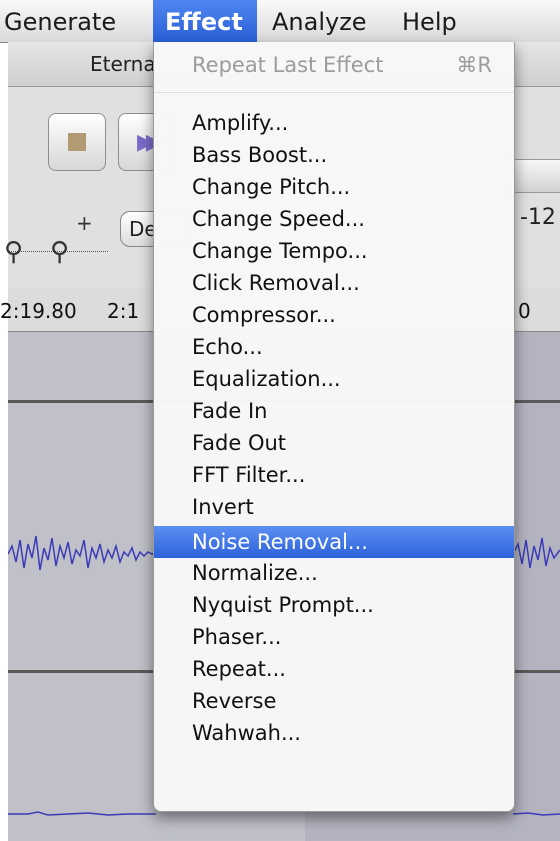  What do you see at coordinates (334, 411) in the screenshot?
I see `menu-item-fade-in: Fade In` at bounding box center [334, 411].